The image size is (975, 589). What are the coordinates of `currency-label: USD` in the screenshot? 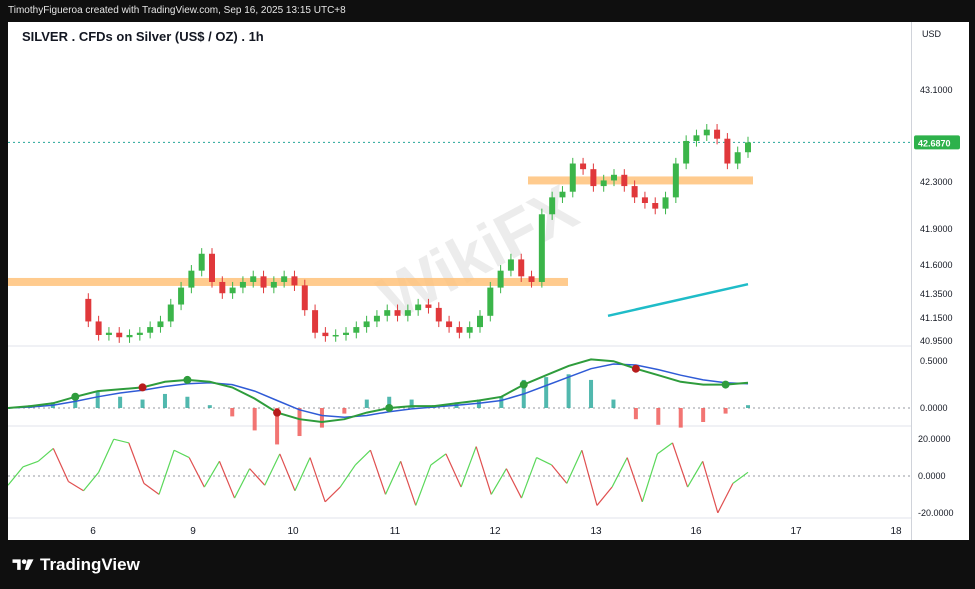 It's located at (932, 34).